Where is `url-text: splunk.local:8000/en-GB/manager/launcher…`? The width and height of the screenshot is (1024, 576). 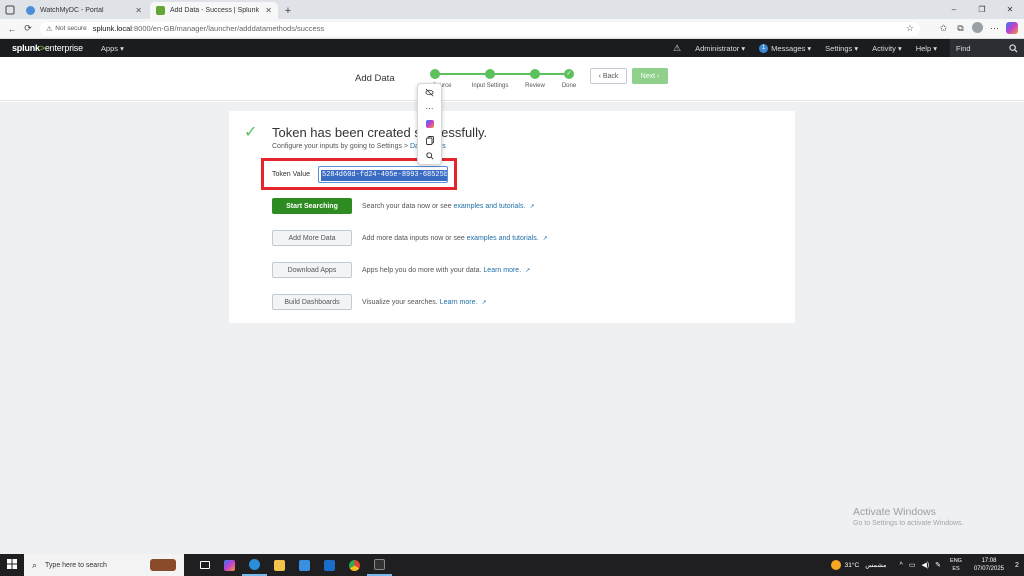
url-text: splunk.local:8000/en-GB/manager/launcher… is located at coordinates (499, 28).